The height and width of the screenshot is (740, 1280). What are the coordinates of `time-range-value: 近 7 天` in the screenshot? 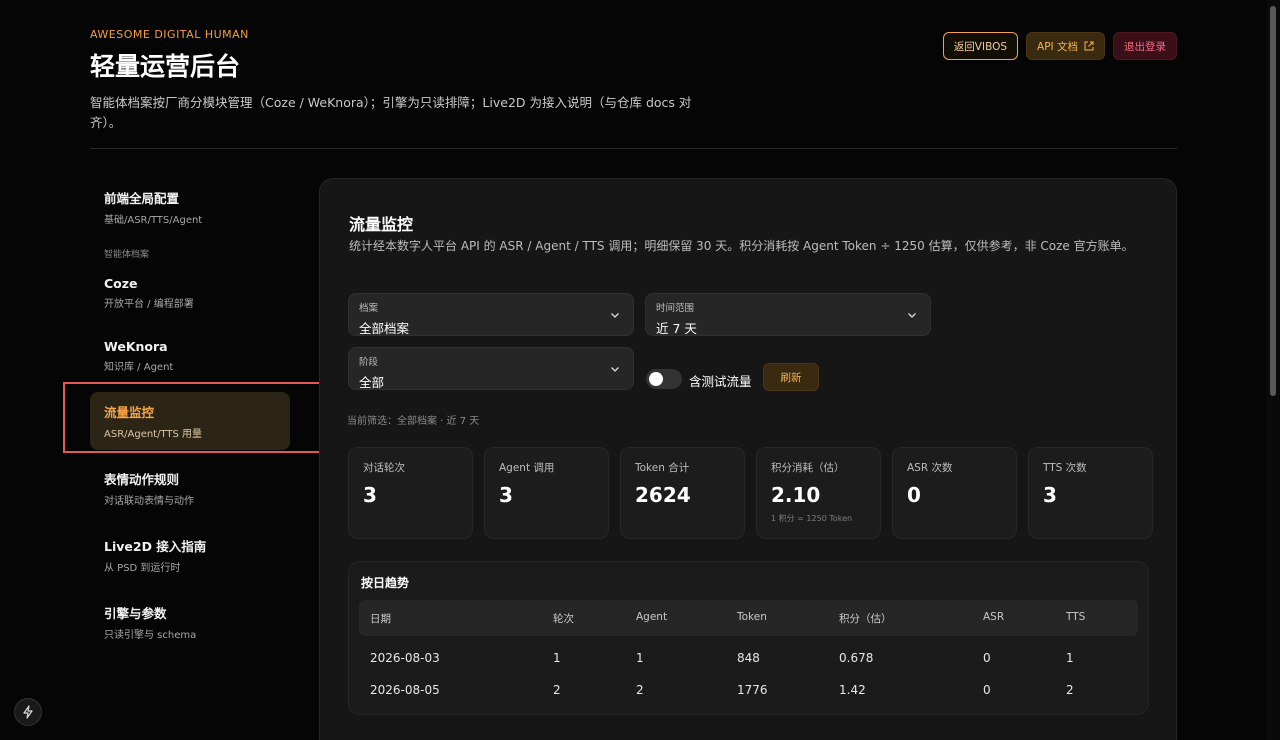 It's located at (676, 328).